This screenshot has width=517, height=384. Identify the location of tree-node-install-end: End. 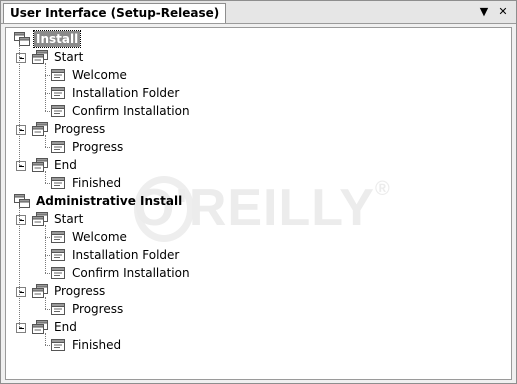
(65, 165).